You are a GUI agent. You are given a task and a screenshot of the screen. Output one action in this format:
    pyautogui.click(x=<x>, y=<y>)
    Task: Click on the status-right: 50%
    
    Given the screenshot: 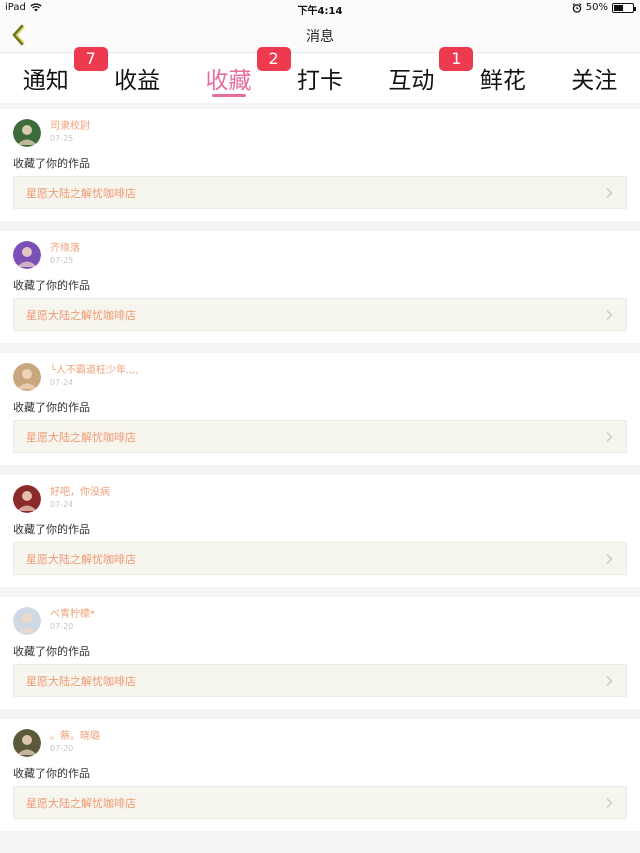 What is the action you would take?
    pyautogui.click(x=604, y=7)
    